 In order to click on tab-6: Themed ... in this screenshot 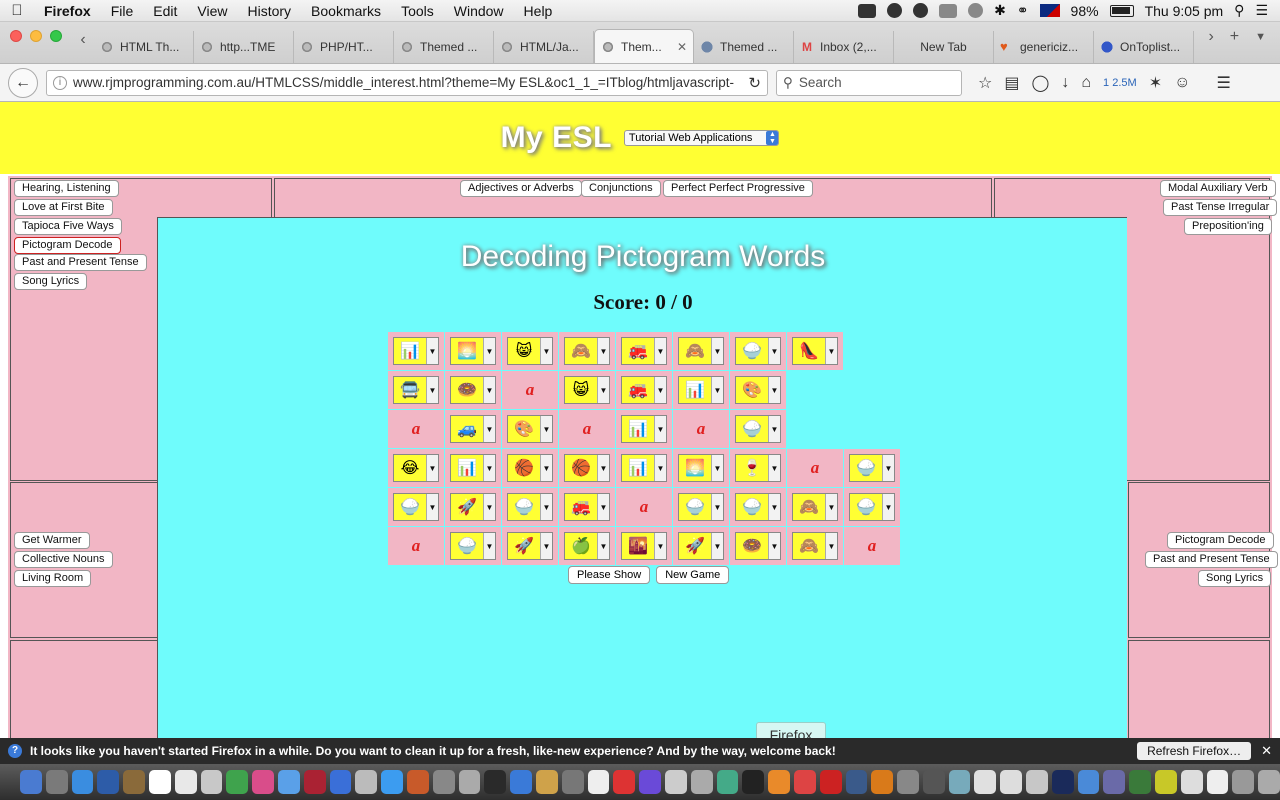, I will do `click(744, 47)`.